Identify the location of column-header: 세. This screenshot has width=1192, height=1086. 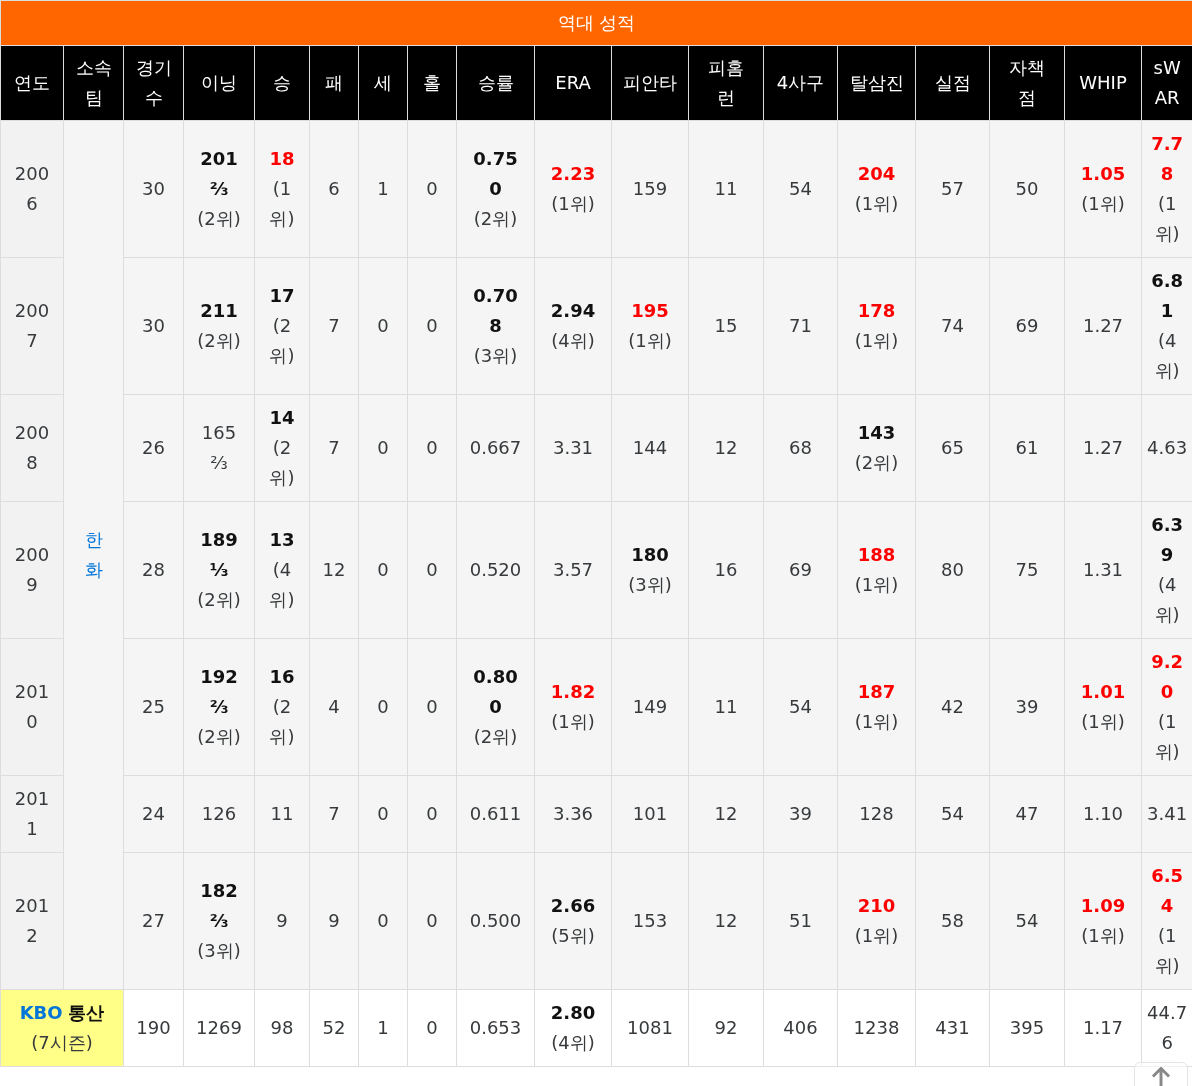
(383, 82).